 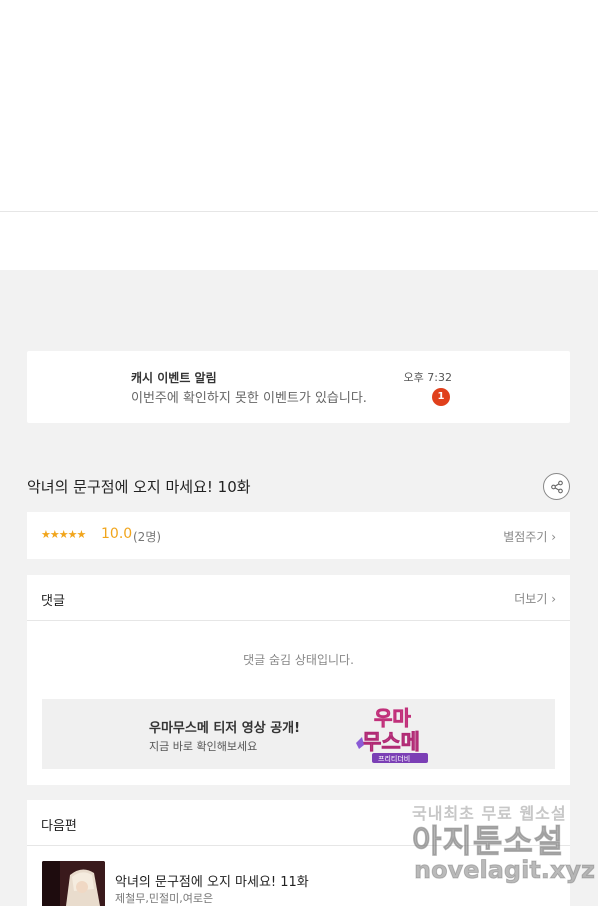 I want to click on svg-text: 무스메, so click(x=391, y=742).